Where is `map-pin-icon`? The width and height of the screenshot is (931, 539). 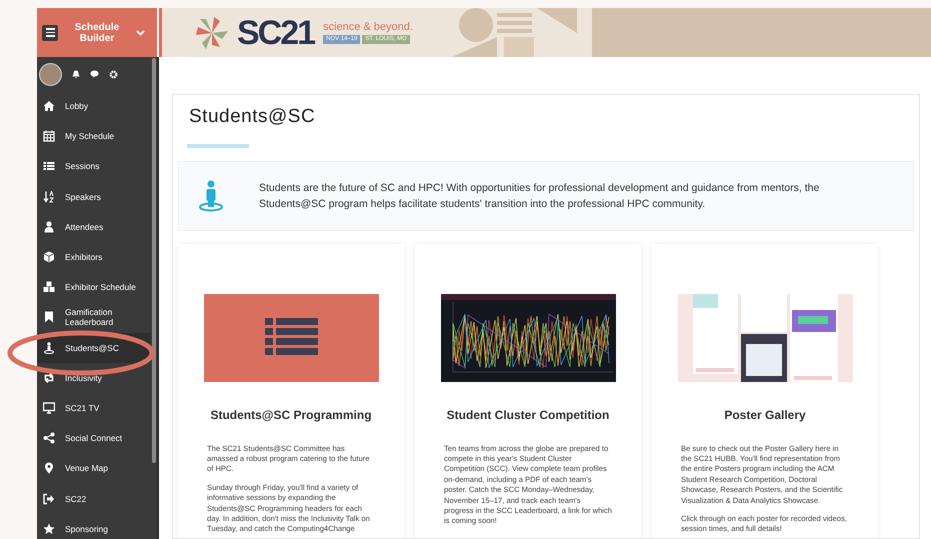
map-pin-icon is located at coordinates (49, 468).